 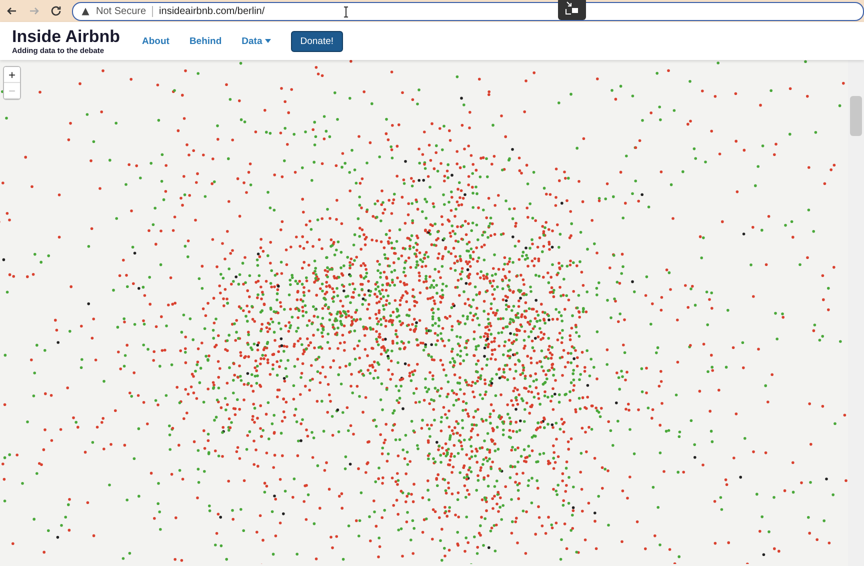 I want to click on caret-icon, so click(x=268, y=41).